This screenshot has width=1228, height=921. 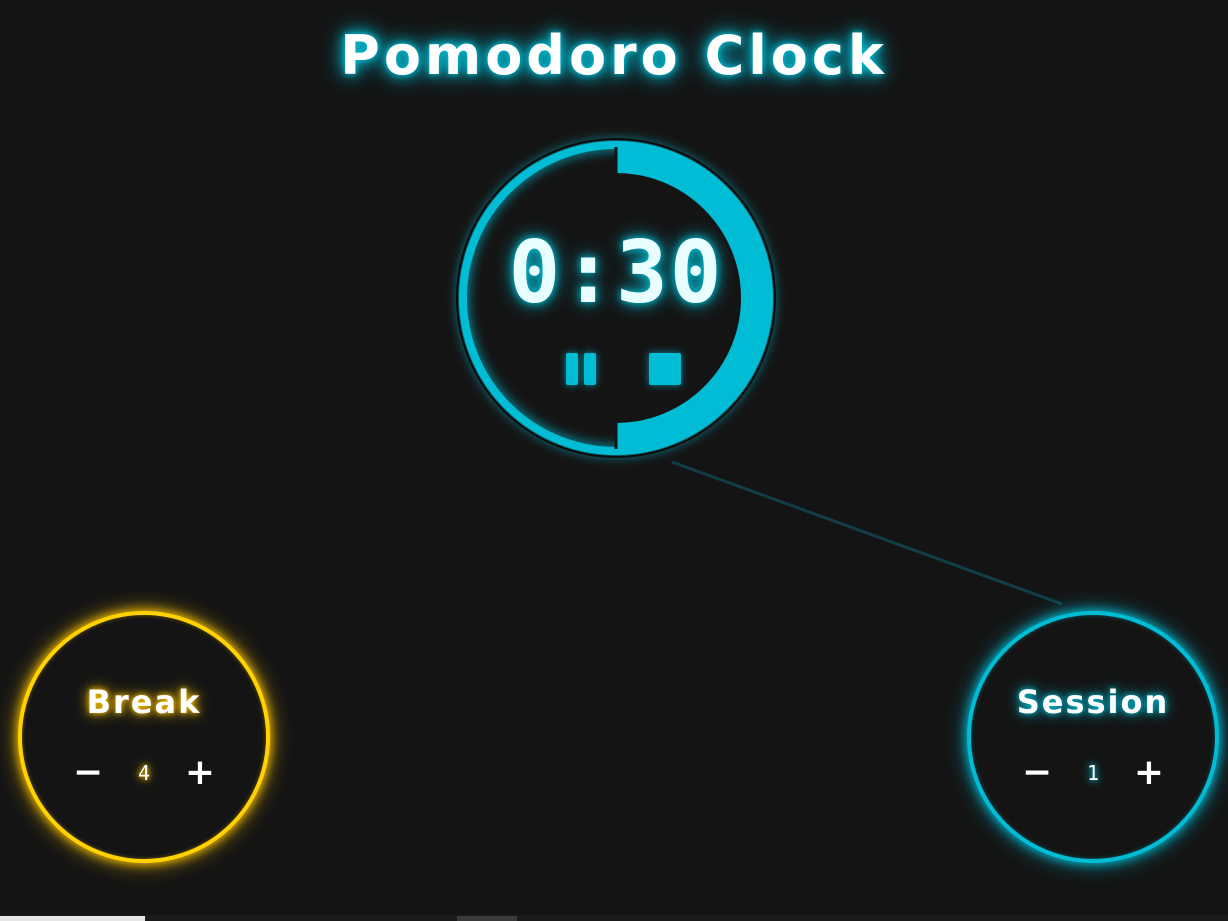 I want to click on break-decrement-button: −, so click(x=88, y=773).